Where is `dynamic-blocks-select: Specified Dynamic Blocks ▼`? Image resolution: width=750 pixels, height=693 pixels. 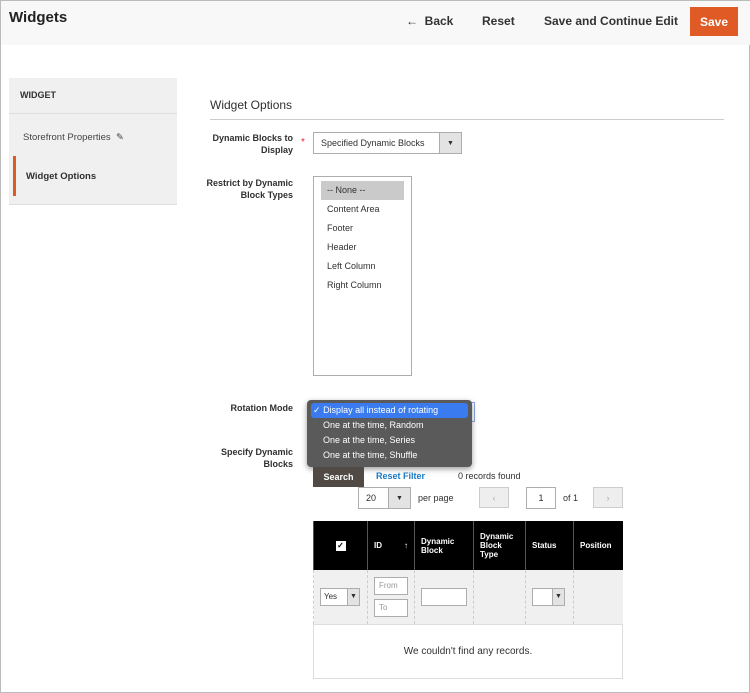 dynamic-blocks-select: Specified Dynamic Blocks ▼ is located at coordinates (387, 143).